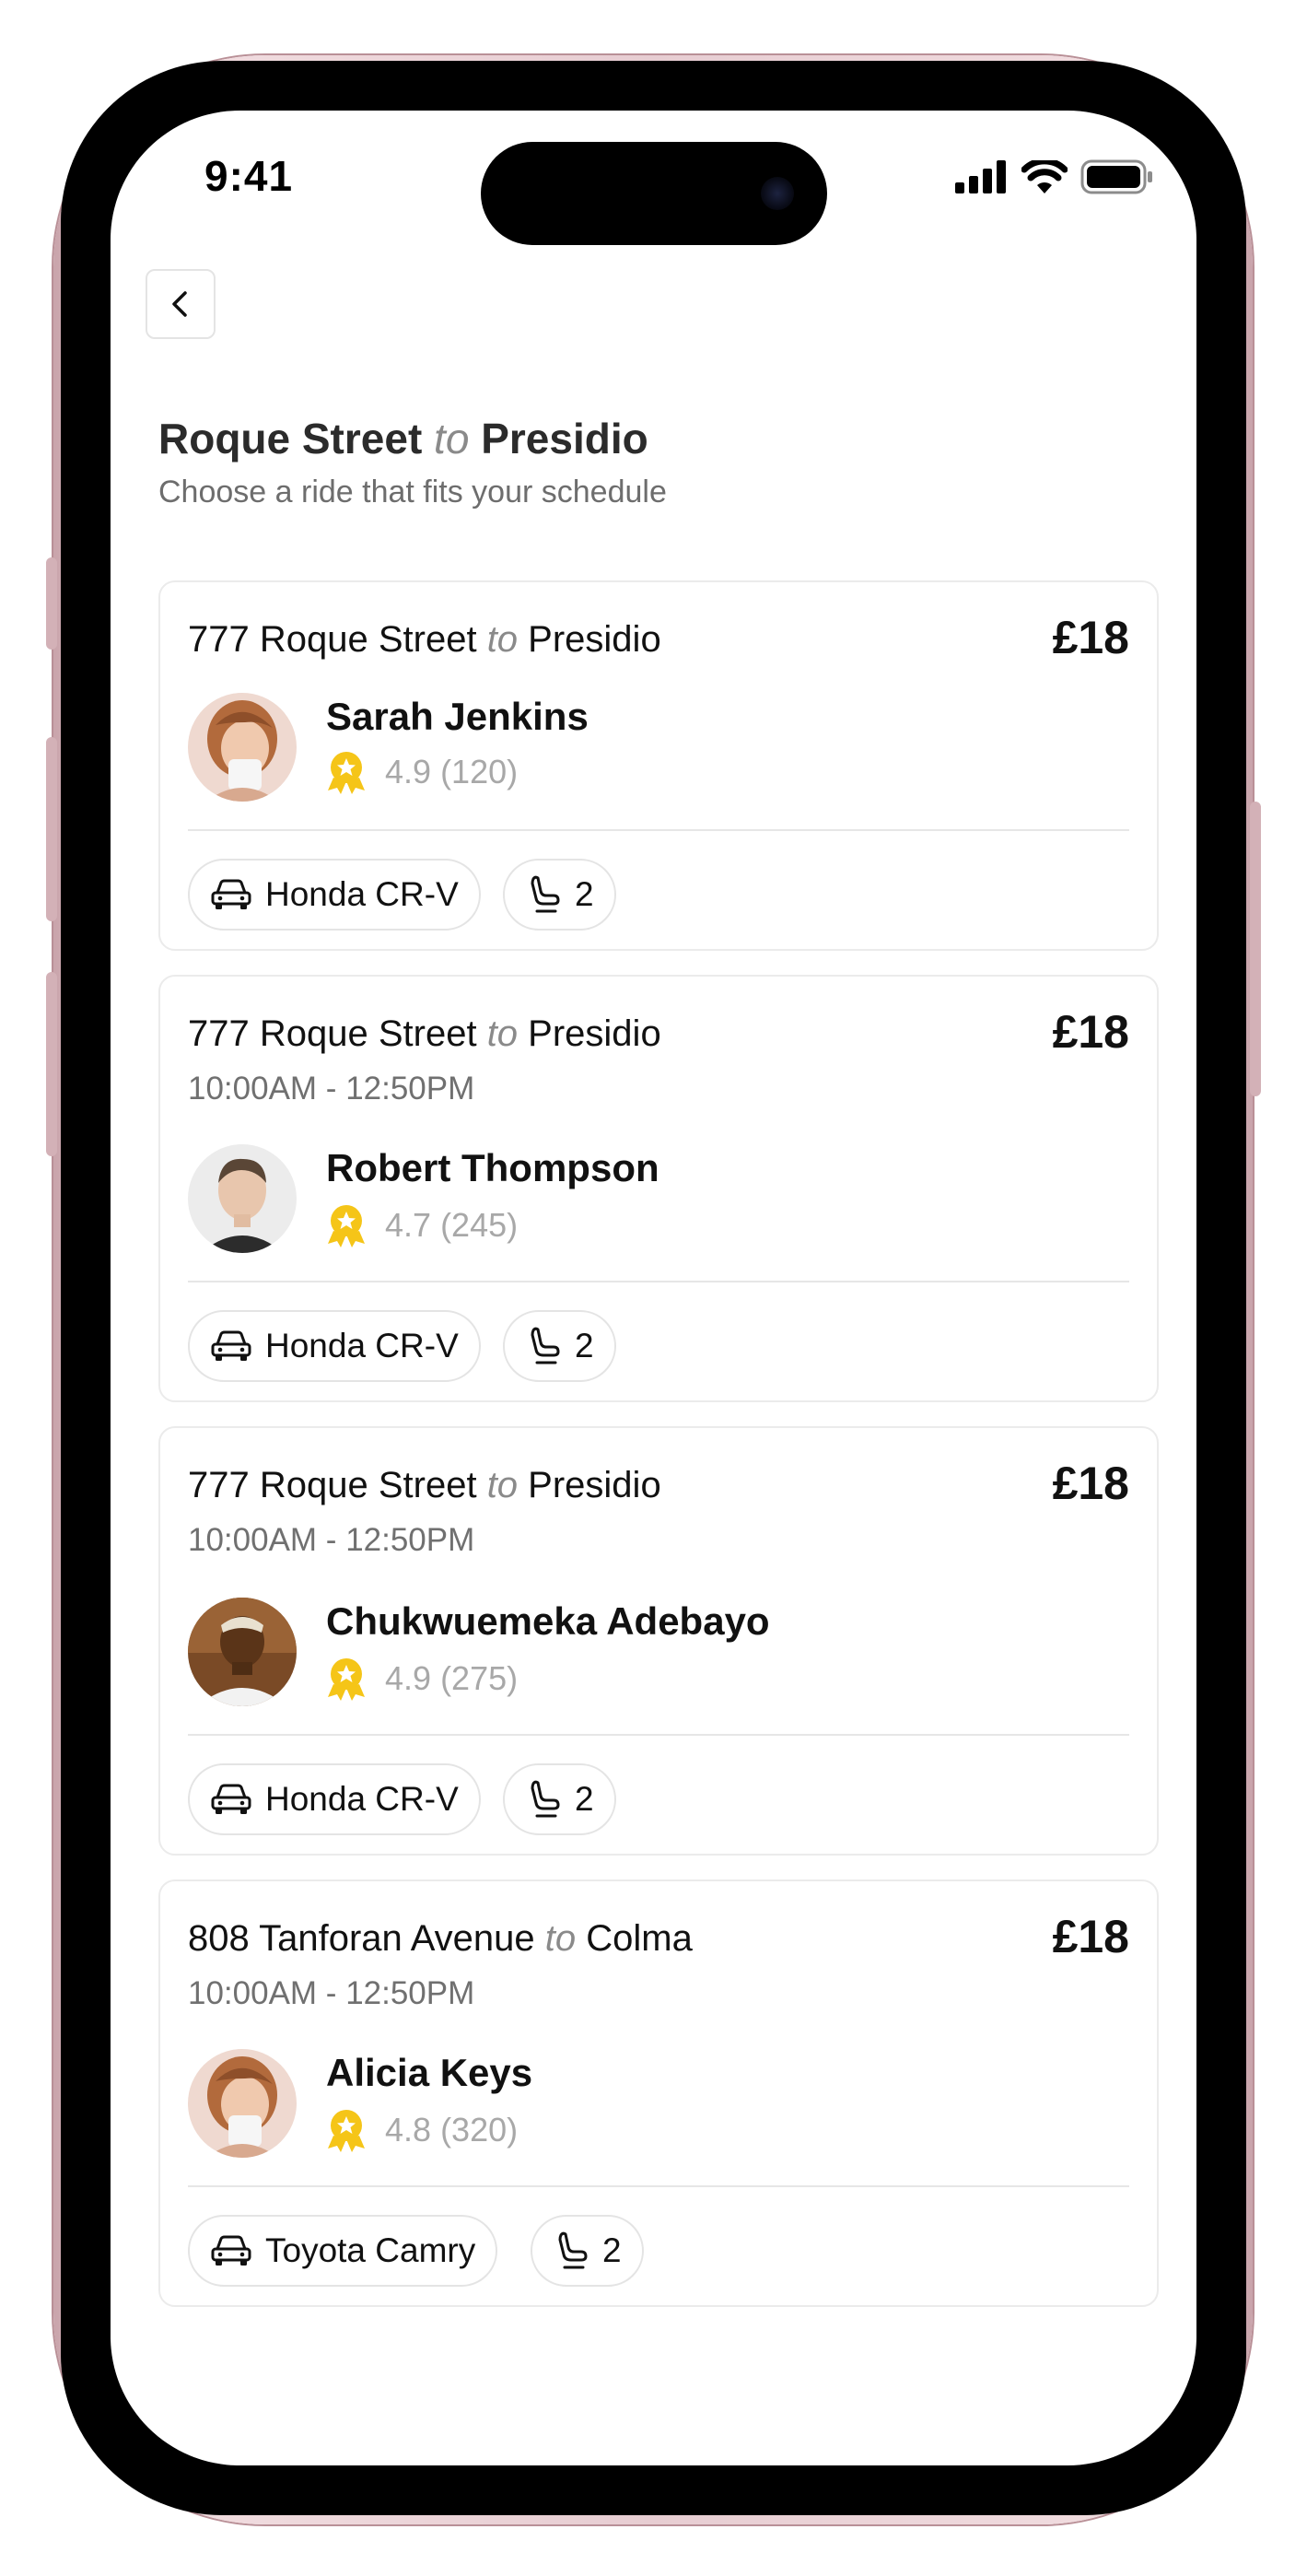 Image resolution: width=1307 pixels, height=2576 pixels. I want to click on rating-text: 4.8 (320), so click(452, 2130).